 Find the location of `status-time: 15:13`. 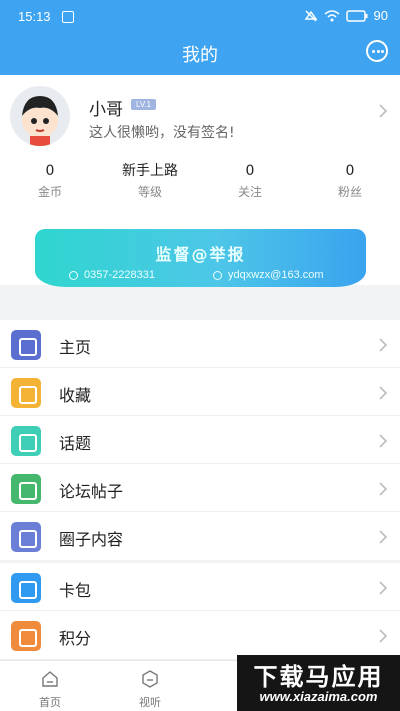

status-time: 15:13 is located at coordinates (34, 16).